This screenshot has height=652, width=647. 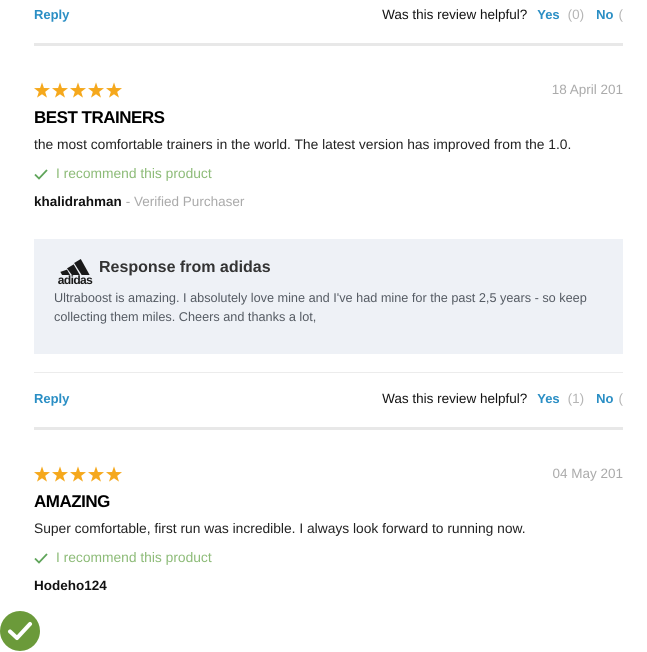 I want to click on author-name: khalidrahman, so click(x=78, y=201).